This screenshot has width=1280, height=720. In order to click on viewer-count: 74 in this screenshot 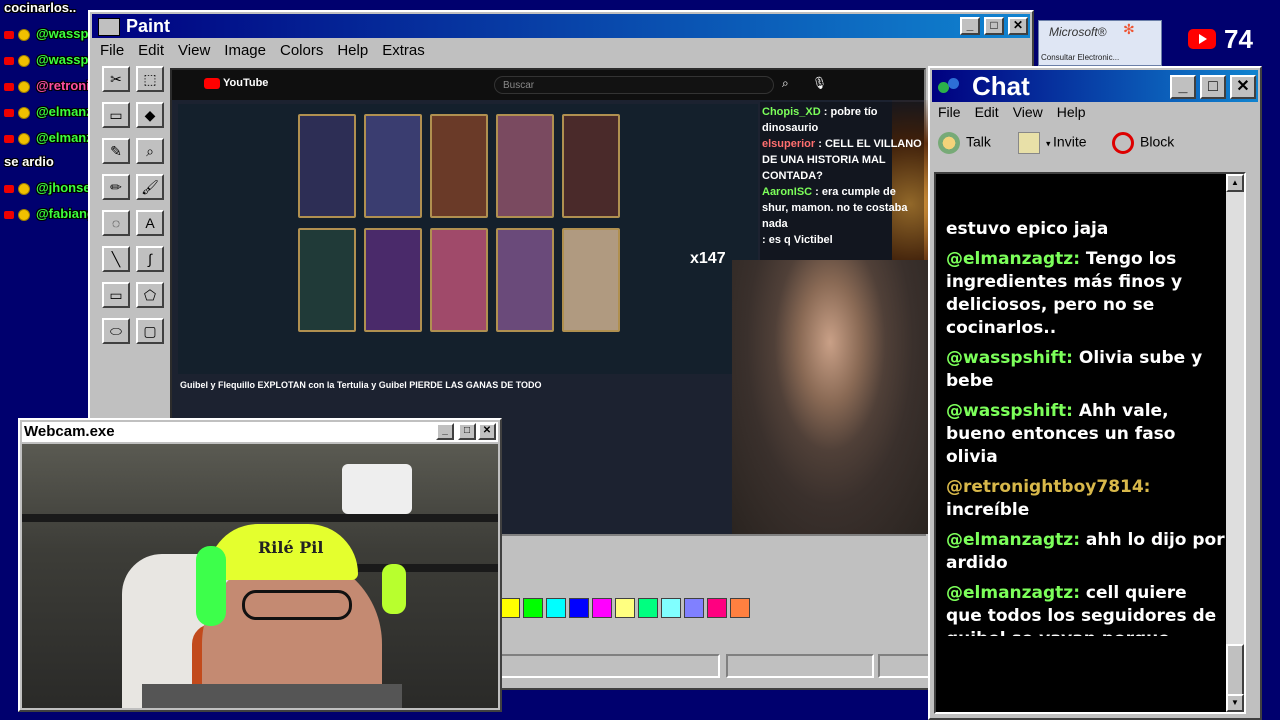, I will do `click(1238, 39)`.